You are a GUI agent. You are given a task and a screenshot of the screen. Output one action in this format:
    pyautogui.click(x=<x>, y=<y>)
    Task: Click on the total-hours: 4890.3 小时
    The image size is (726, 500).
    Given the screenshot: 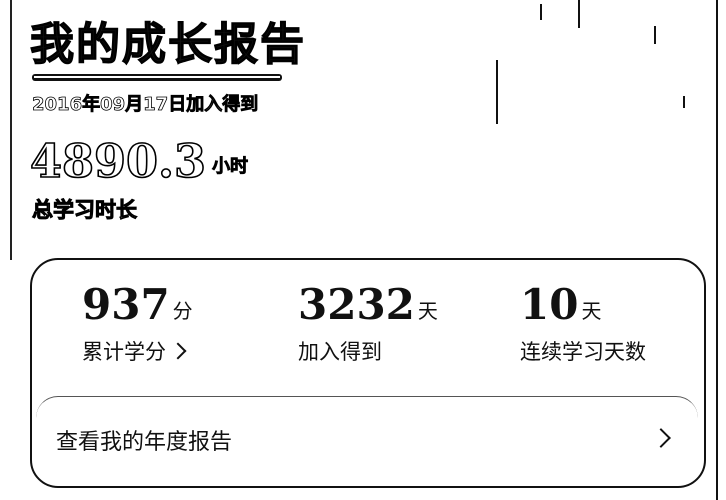 What is the action you would take?
    pyautogui.click(x=139, y=161)
    